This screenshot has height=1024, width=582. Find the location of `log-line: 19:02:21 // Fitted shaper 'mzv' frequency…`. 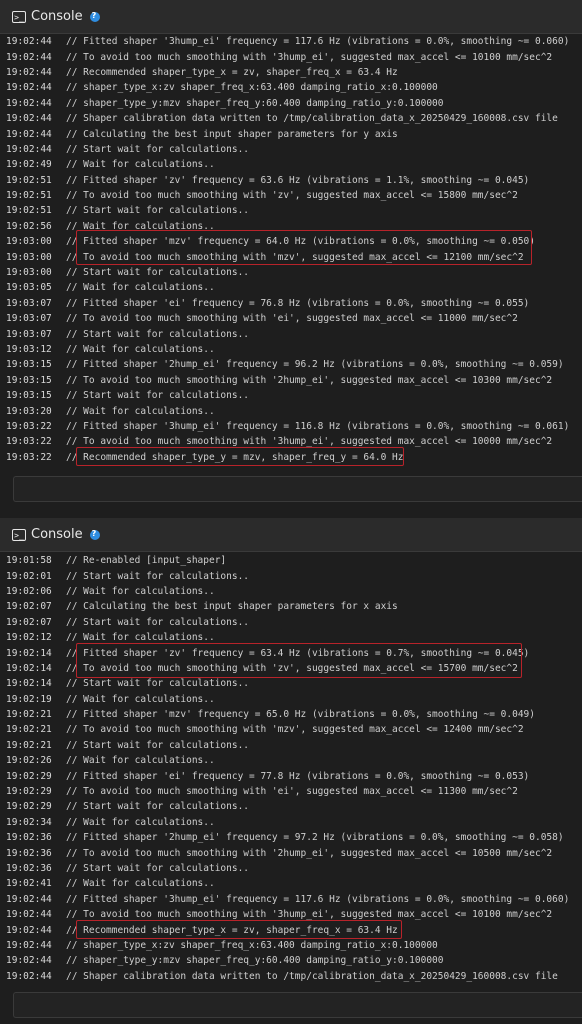

log-line: 19:02:21 // Fitted shaper 'mzv' frequency… is located at coordinates (291, 714).